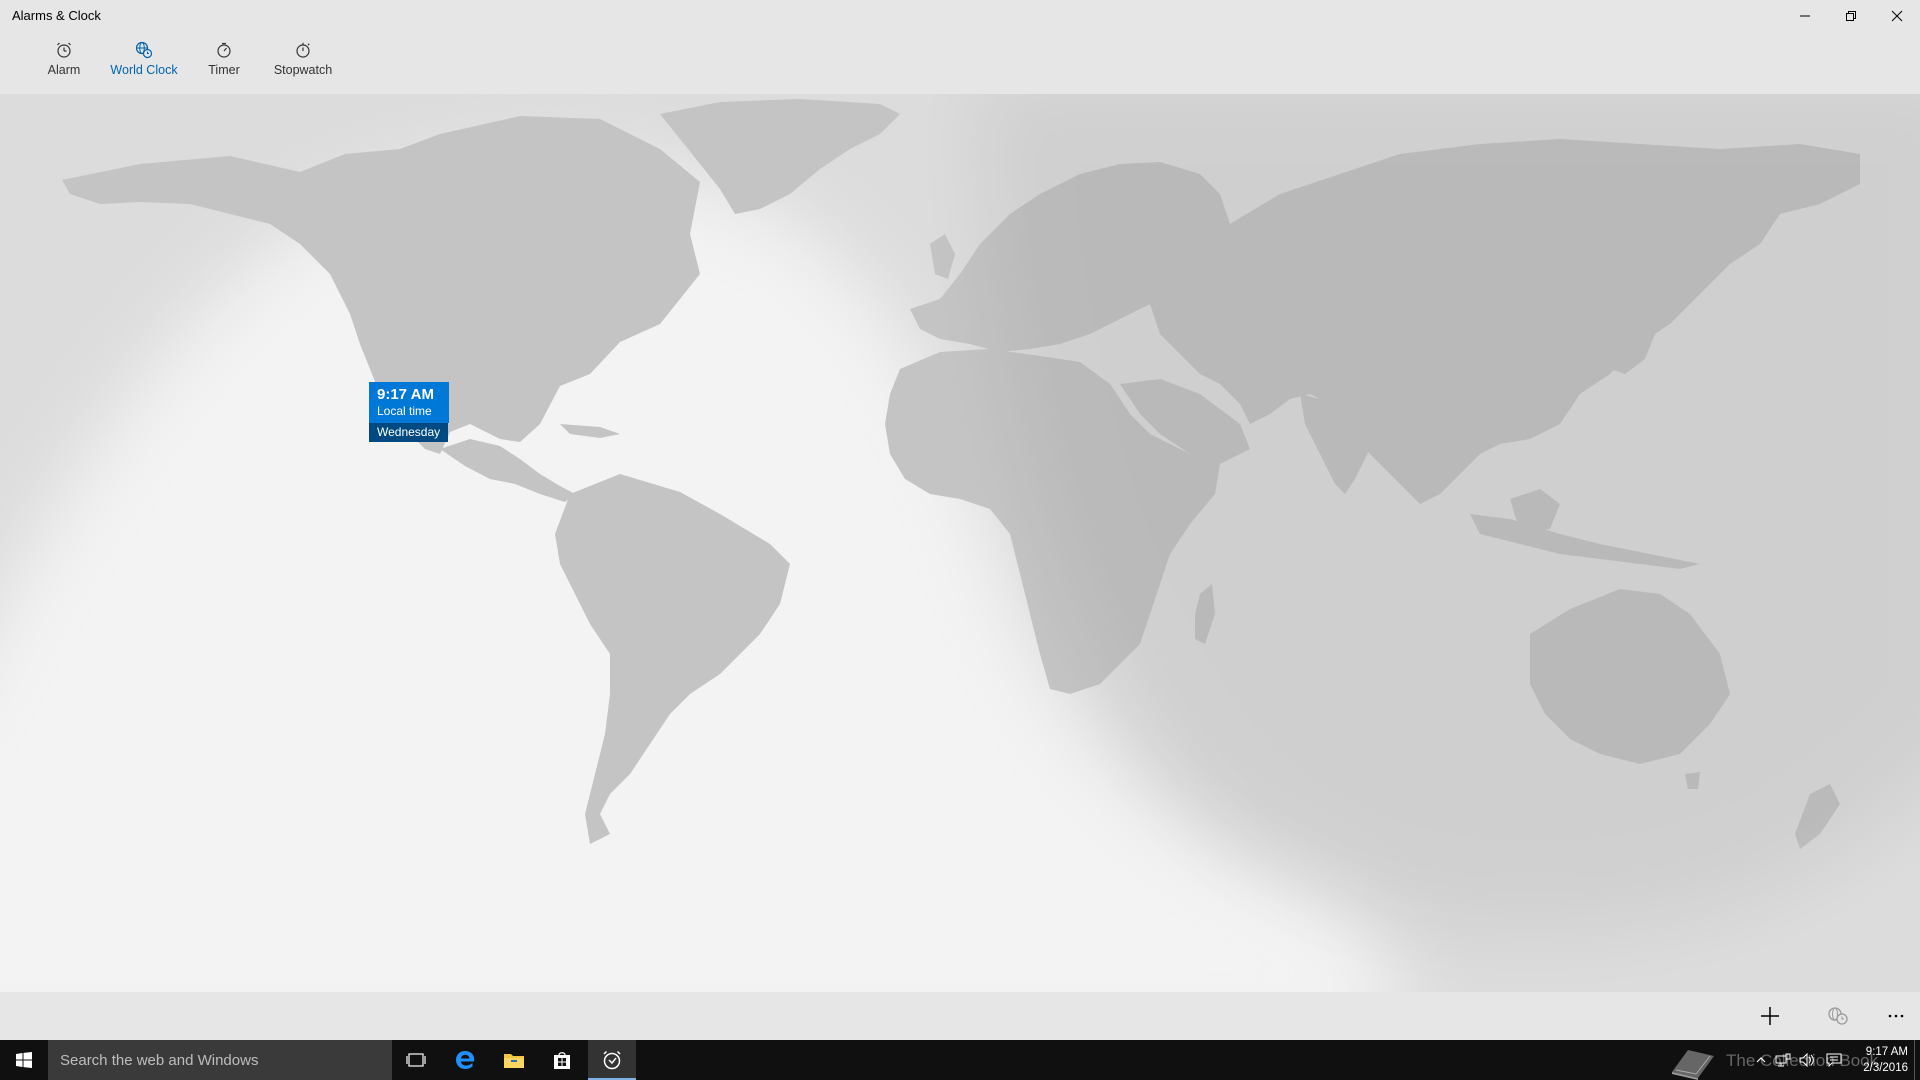 The height and width of the screenshot is (1080, 1920). I want to click on windows-logo-icon, so click(24, 1060).